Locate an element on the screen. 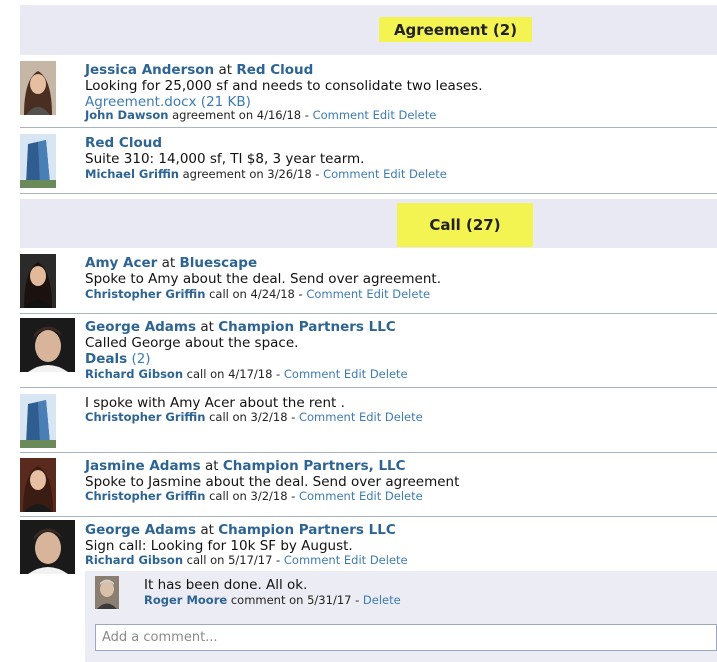  comment-meta: comment on 5/31/17 - is located at coordinates (295, 600).